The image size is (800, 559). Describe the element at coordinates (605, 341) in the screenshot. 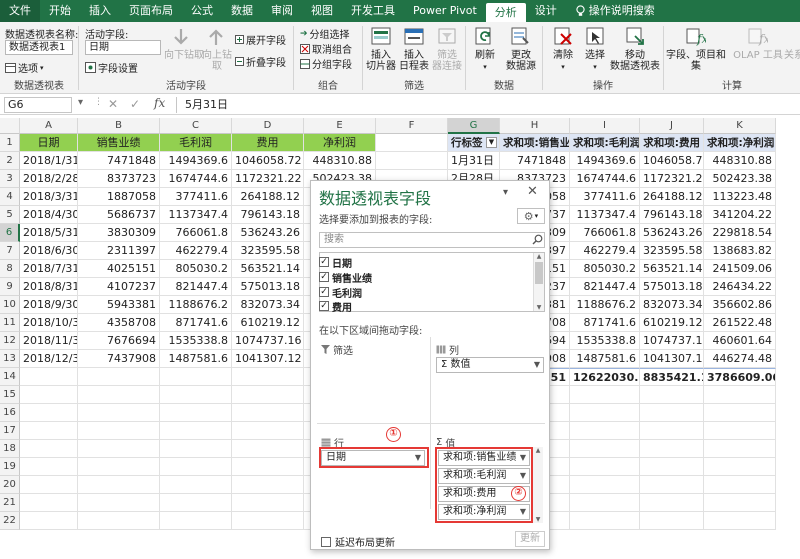

I see `cell: 1535338.8` at that location.